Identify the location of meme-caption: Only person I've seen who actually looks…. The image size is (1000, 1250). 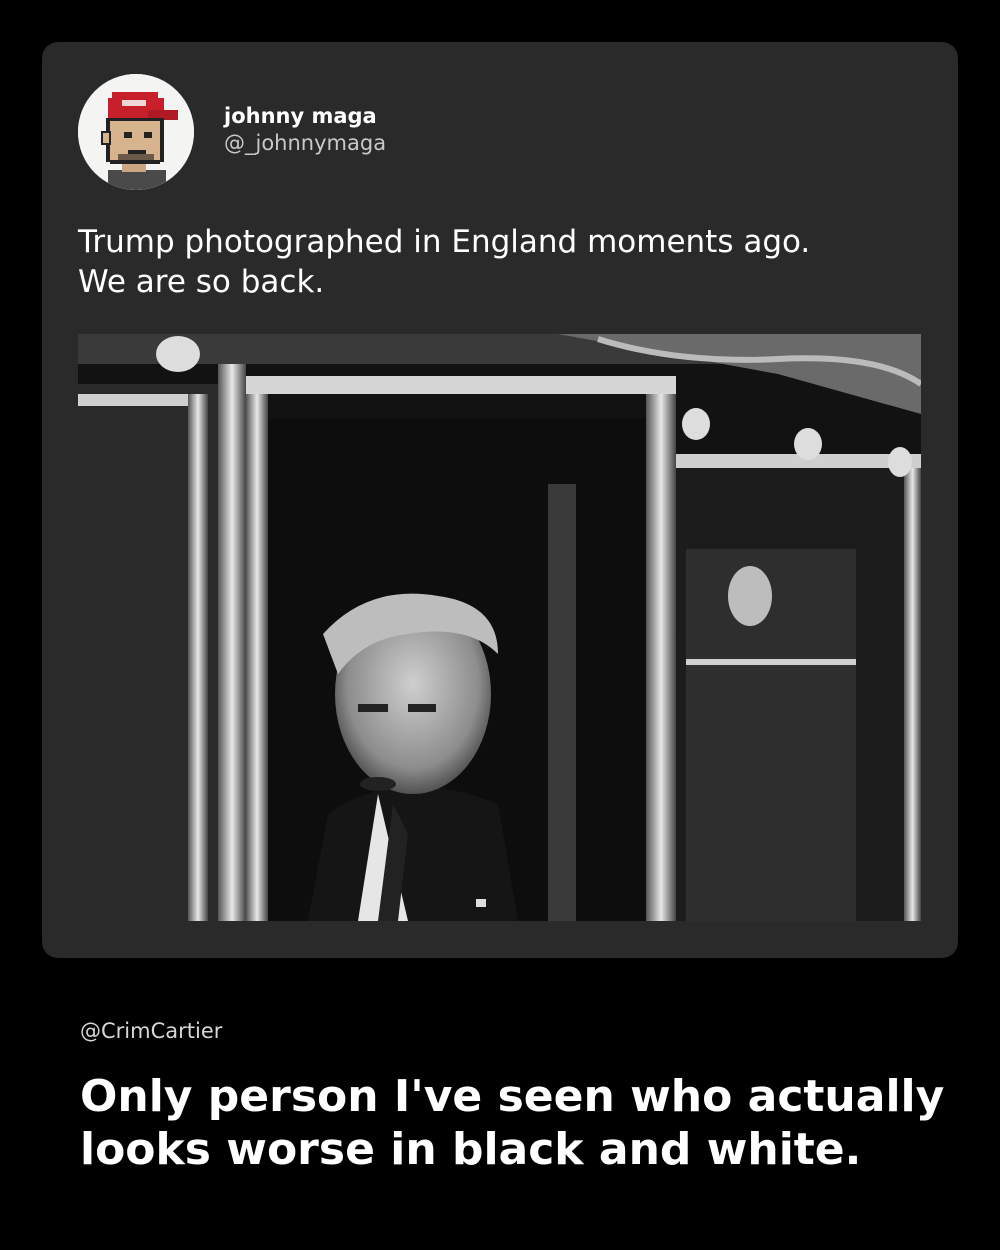
(520, 1123).